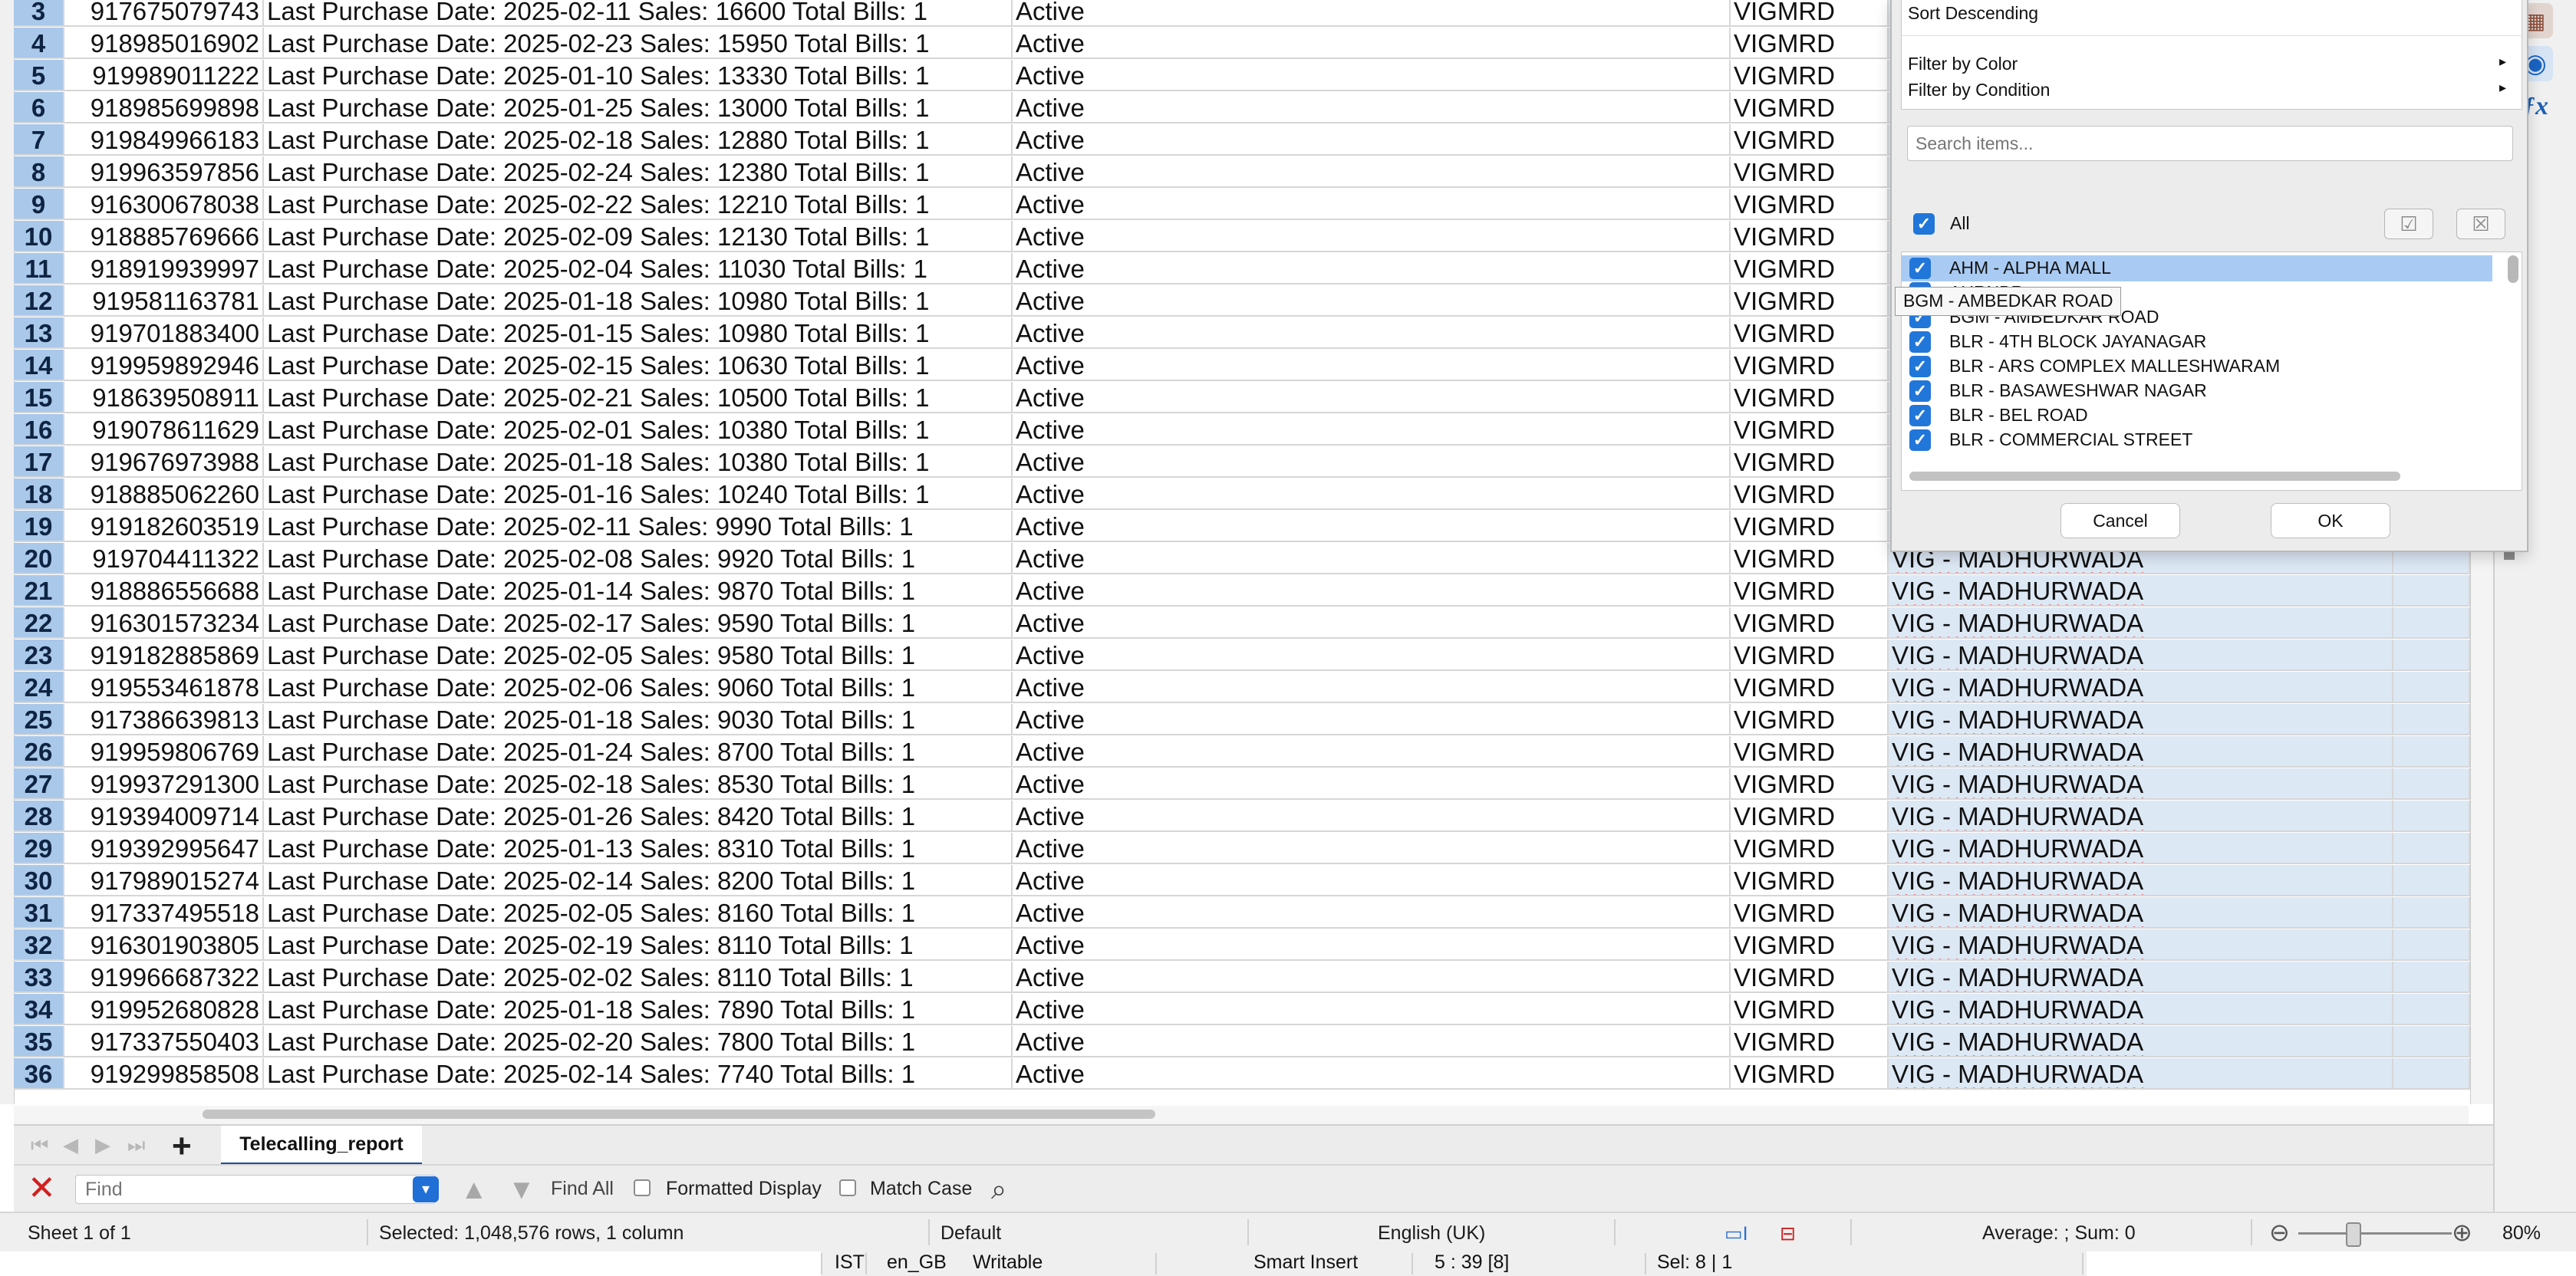  Describe the element at coordinates (182, 1146) in the screenshot. I see `add-sheet-button: +` at that location.